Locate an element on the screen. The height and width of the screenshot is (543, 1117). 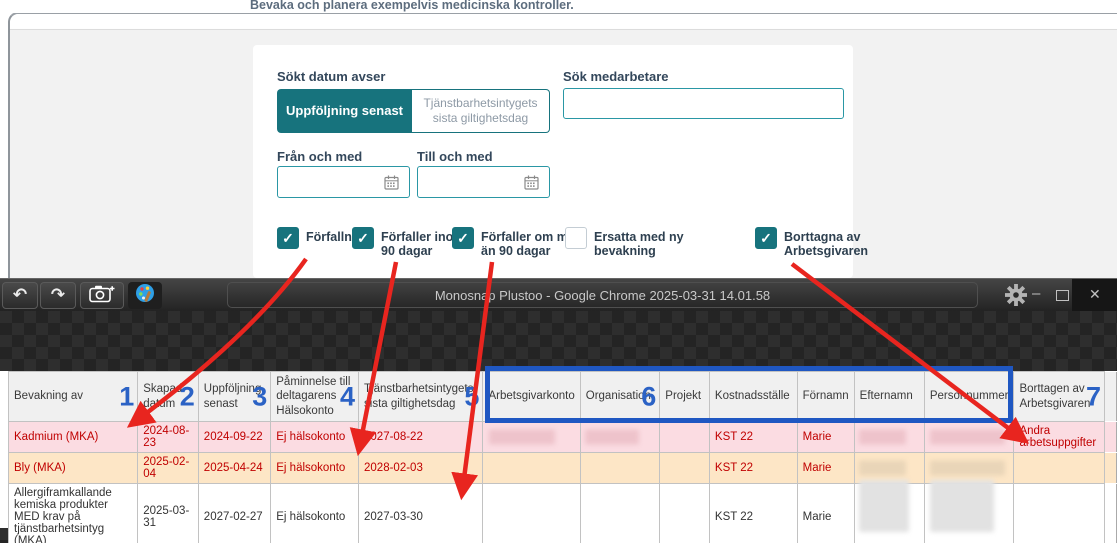
column-header-label: Efternamn is located at coordinates (886, 396).